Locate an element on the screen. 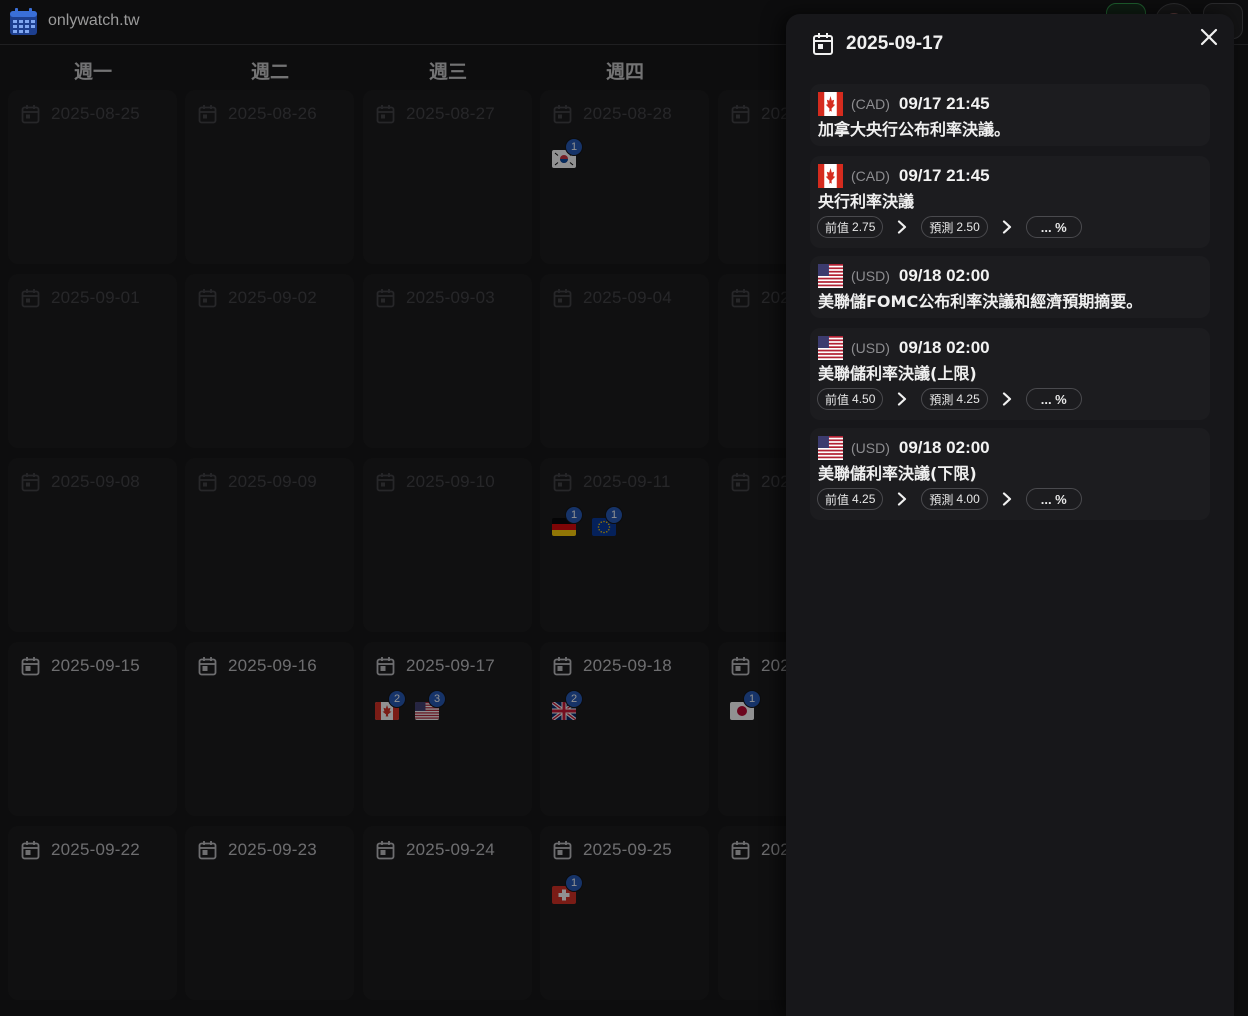 This screenshot has width=1248, height=1016. day-cell: 2025-09-25 1 is located at coordinates (624, 913).